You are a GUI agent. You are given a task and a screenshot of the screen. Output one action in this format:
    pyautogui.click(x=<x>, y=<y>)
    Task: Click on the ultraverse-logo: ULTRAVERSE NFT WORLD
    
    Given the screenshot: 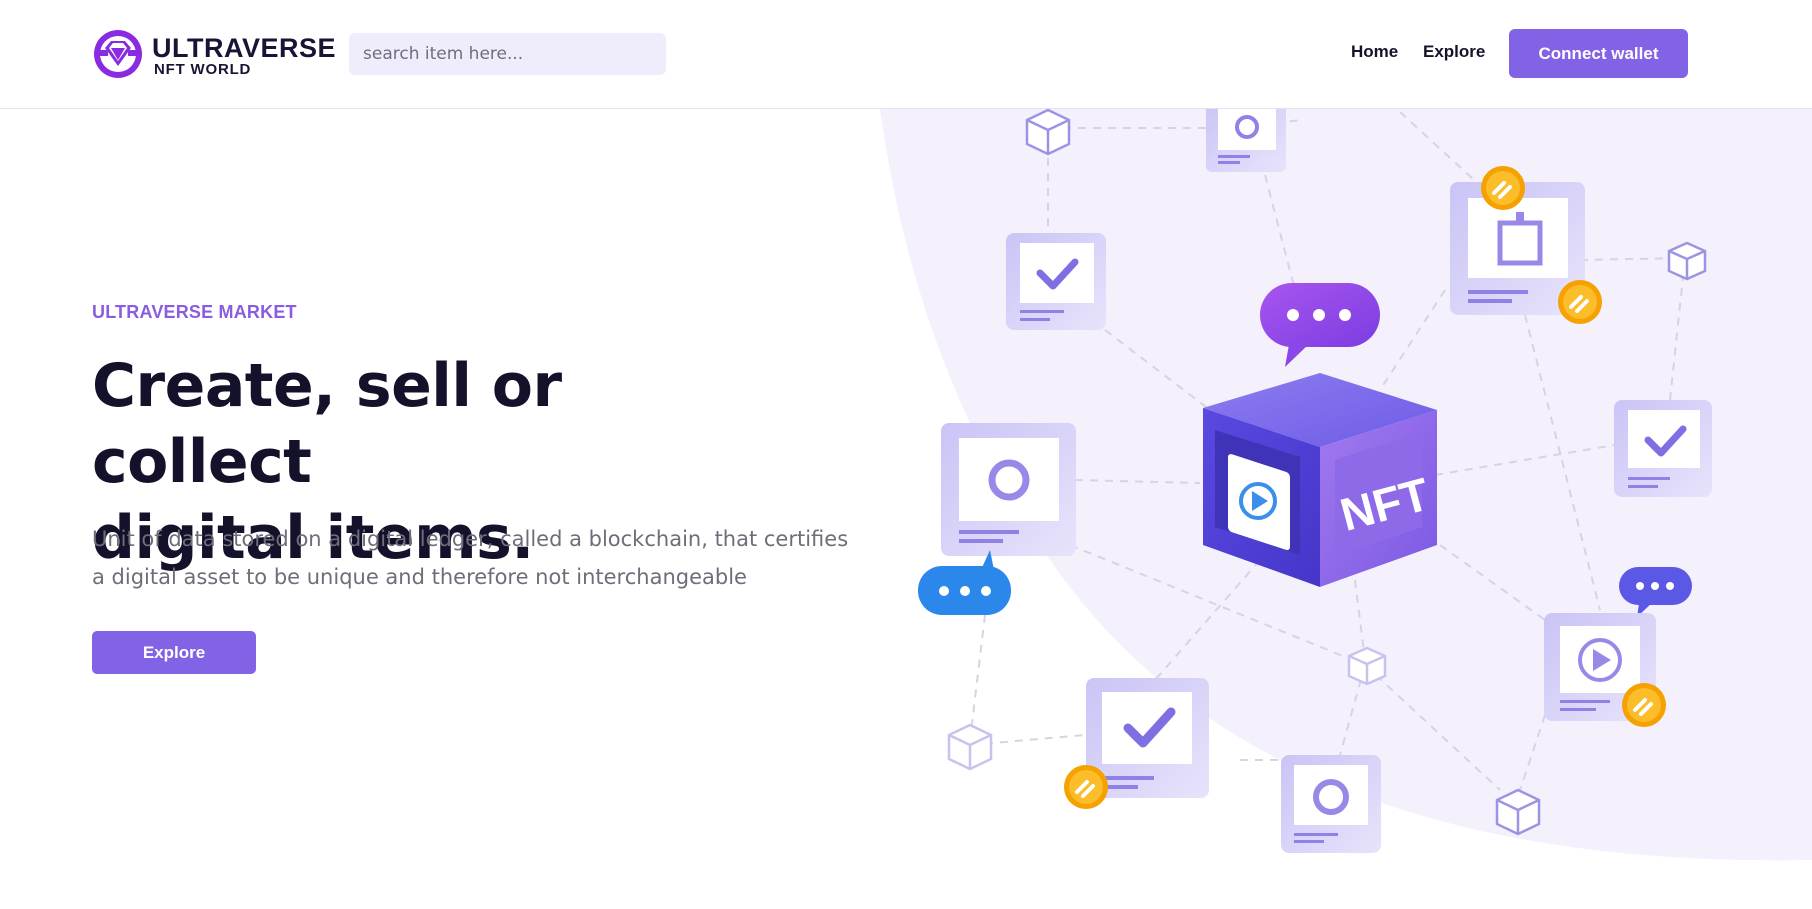 What is the action you would take?
    pyautogui.click(x=214, y=54)
    